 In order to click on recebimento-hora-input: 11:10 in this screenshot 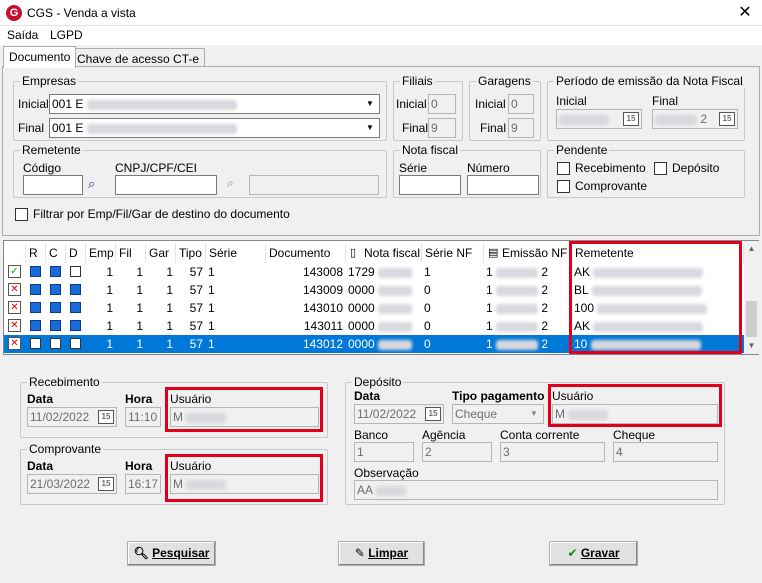, I will do `click(143, 417)`.